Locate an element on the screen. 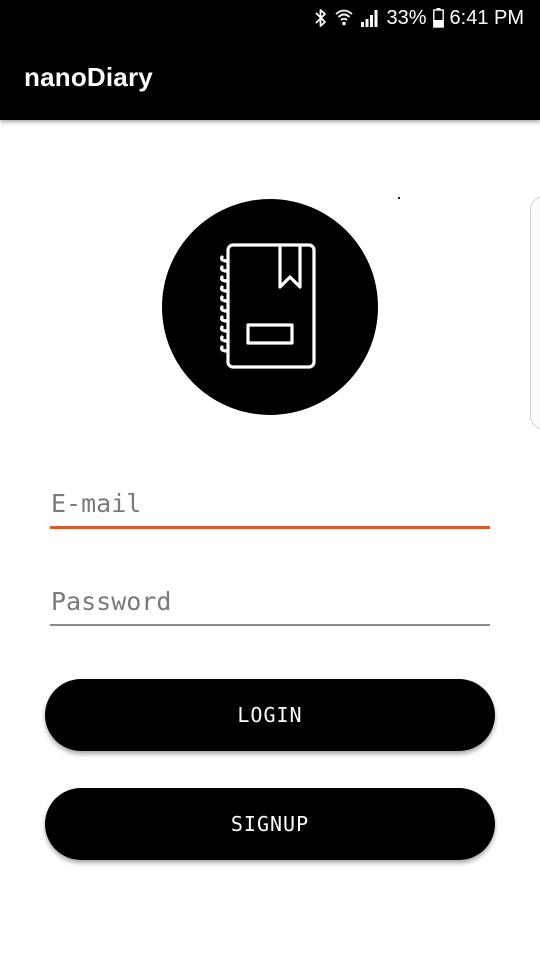  wifi-icon is located at coordinates (344, 18).